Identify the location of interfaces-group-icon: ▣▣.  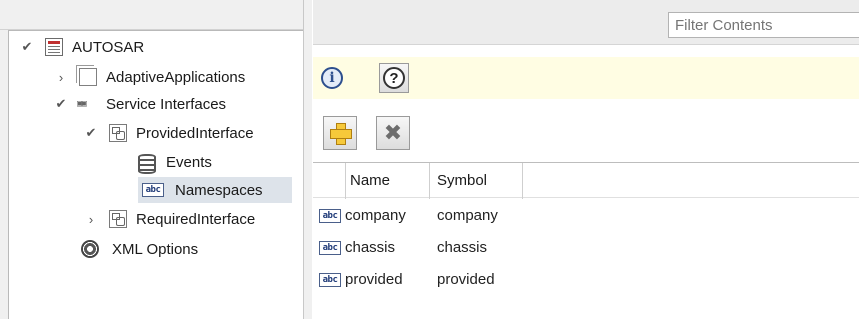
(82, 104).